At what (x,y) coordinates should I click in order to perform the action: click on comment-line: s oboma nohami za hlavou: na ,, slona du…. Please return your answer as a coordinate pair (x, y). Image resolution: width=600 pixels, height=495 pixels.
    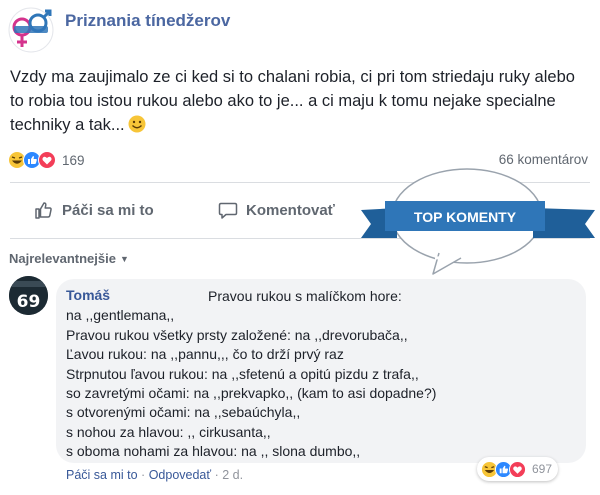
    Looking at the image, I should click on (213, 451).